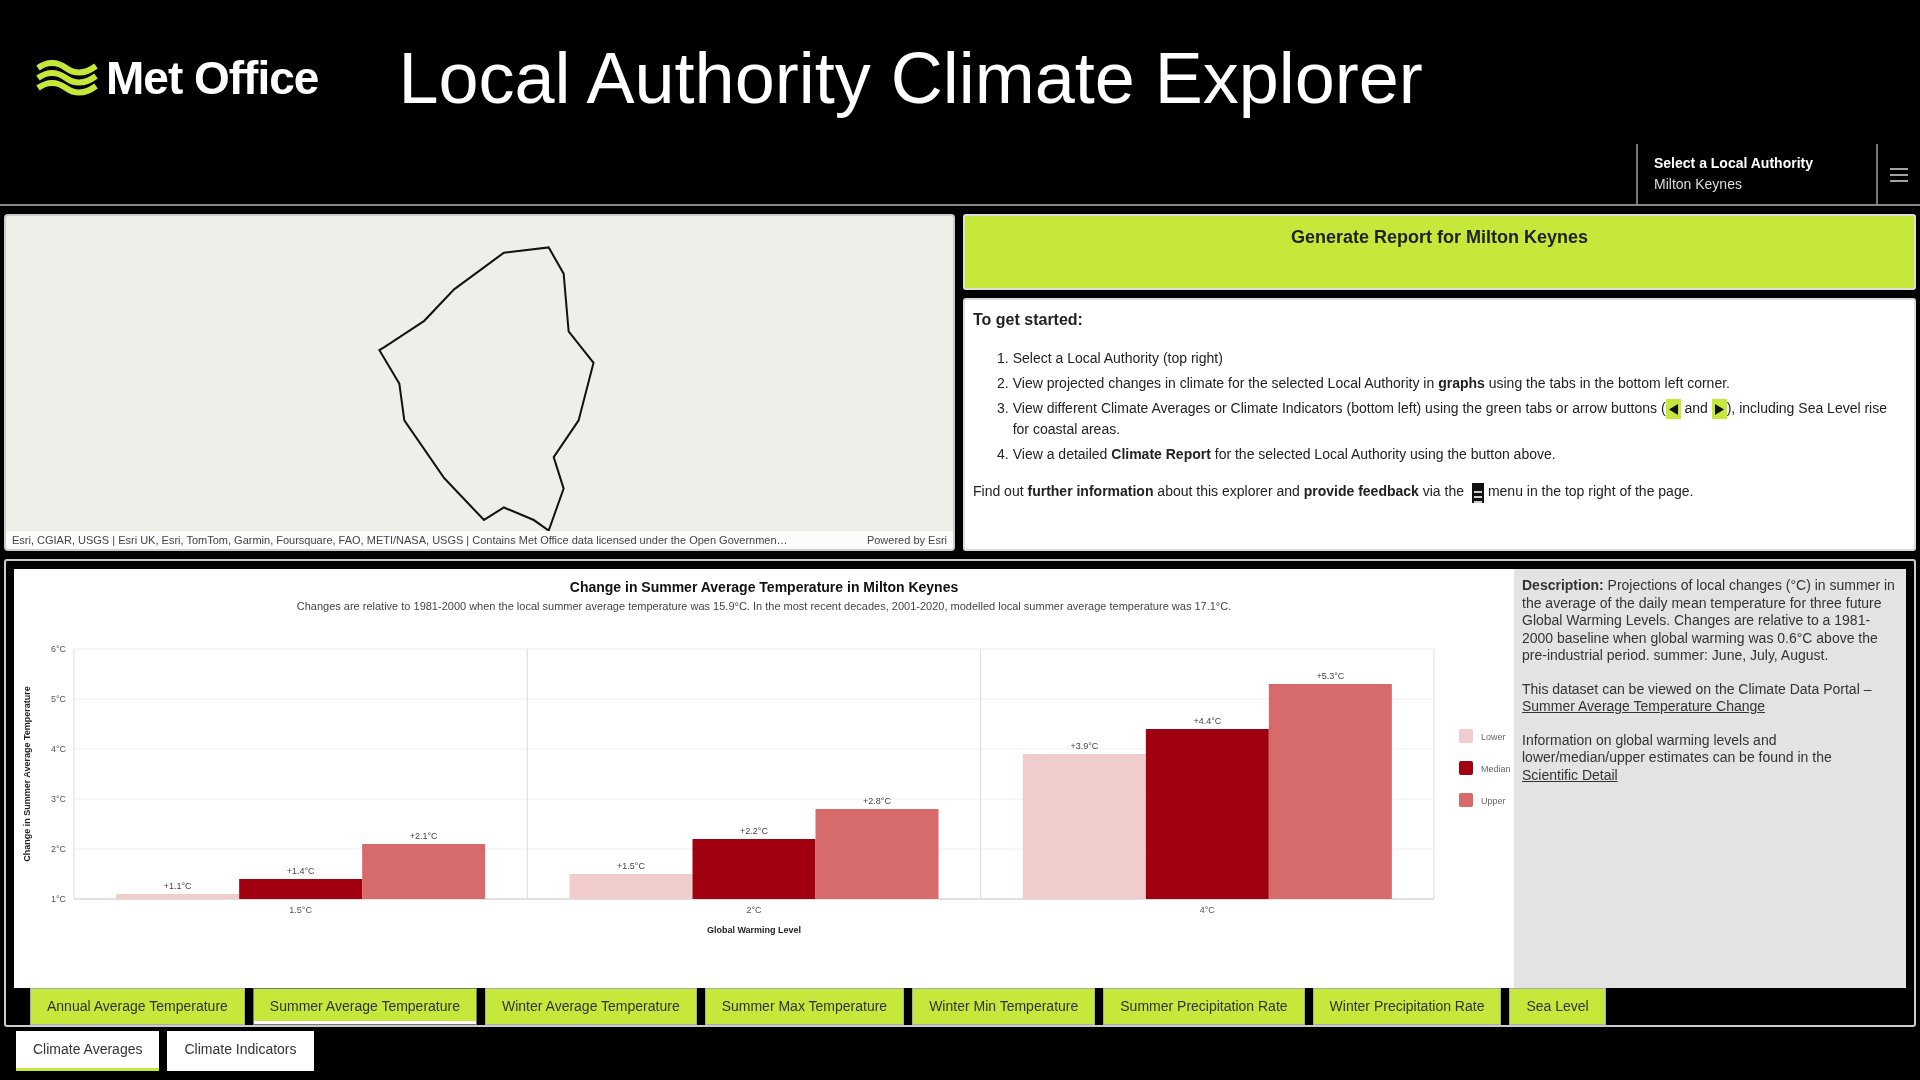 The image size is (1920, 1080). I want to click on instruction-text: View different Climate Averages or Climate Indicators (bottom left) using the green tabs or arrow buttons ( and ), including Sea Level rise for coastal areas., so click(1450, 419).